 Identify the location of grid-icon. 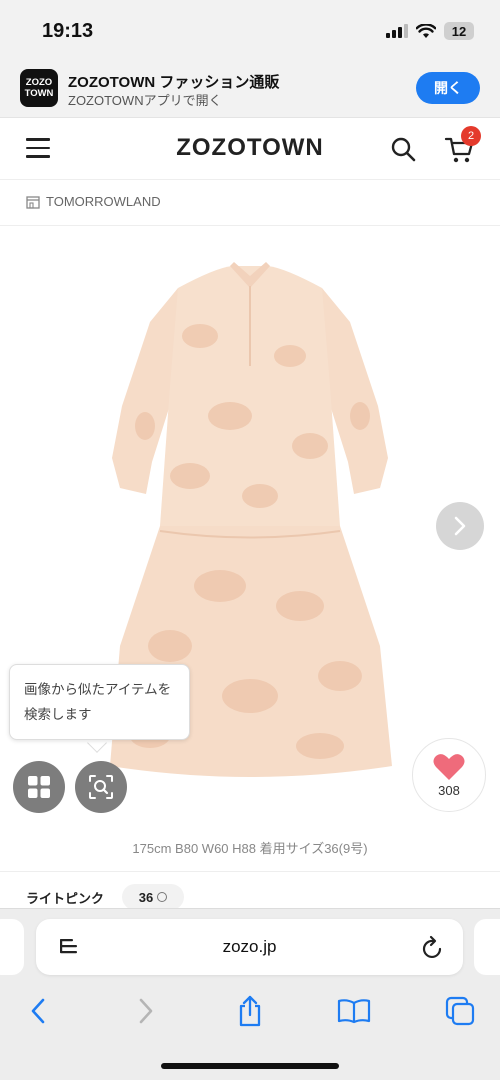
(39, 787).